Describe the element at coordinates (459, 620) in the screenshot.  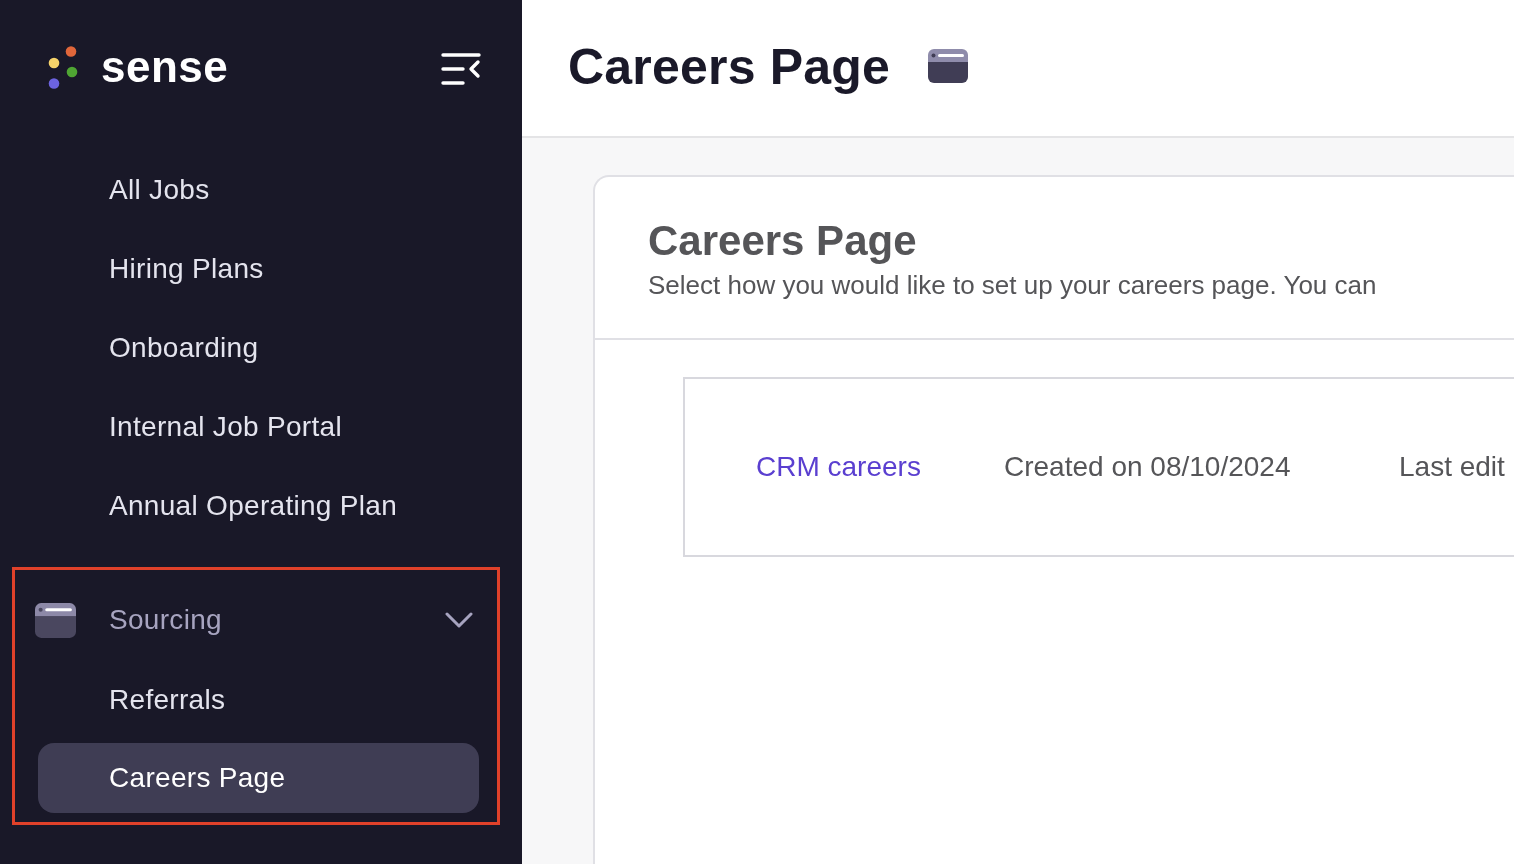
I see `chevron-icon` at that location.